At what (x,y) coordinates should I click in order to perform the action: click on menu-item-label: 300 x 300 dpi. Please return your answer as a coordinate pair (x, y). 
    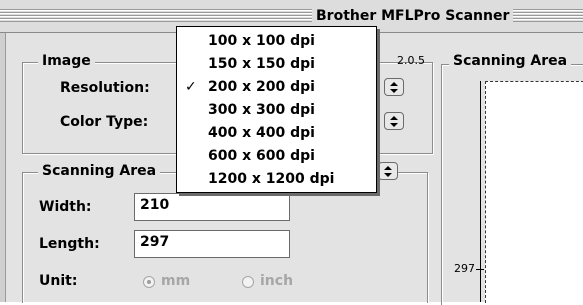
    Looking at the image, I should click on (261, 110).